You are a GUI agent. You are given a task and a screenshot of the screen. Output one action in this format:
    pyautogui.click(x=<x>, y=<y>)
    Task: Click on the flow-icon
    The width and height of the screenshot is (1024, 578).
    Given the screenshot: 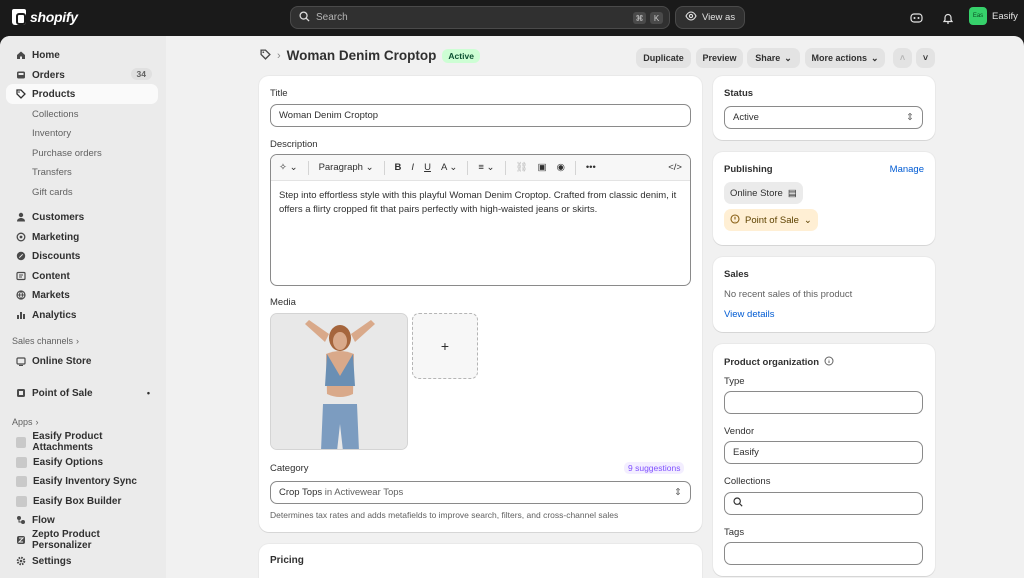 What is the action you would take?
    pyautogui.click(x=21, y=520)
    